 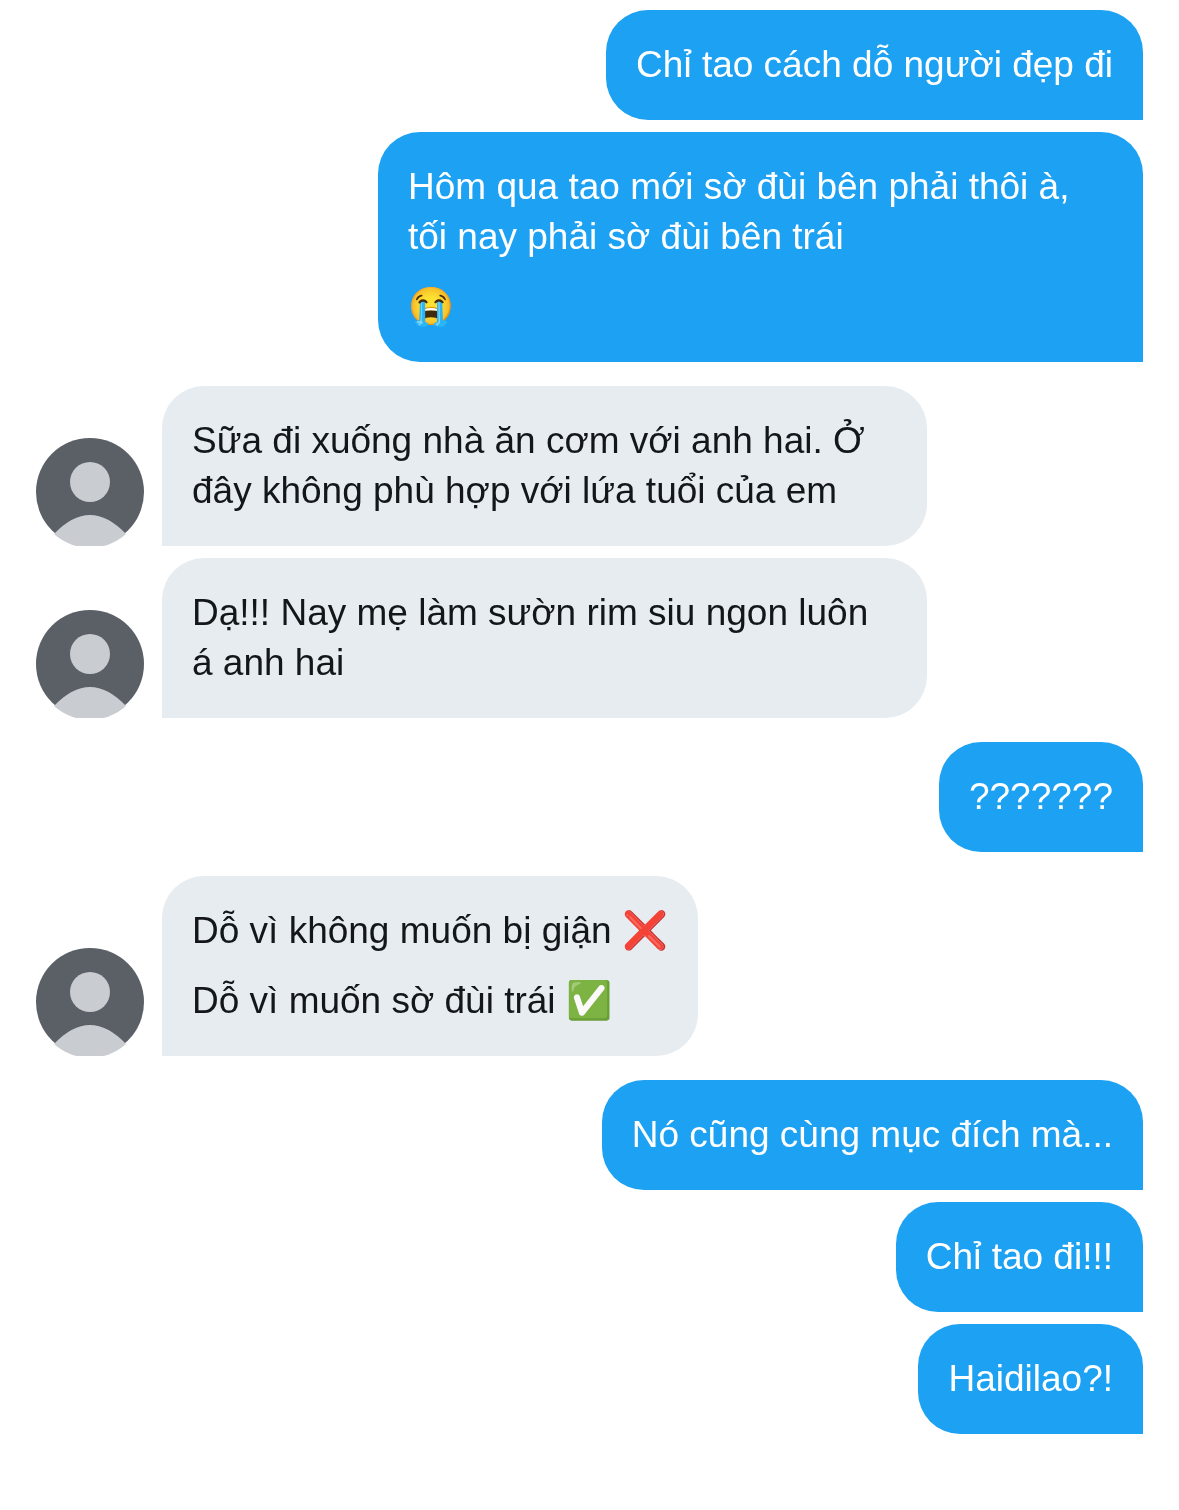 I want to click on message-text: Chỉ tao đi!!!, so click(x=1019, y=1257).